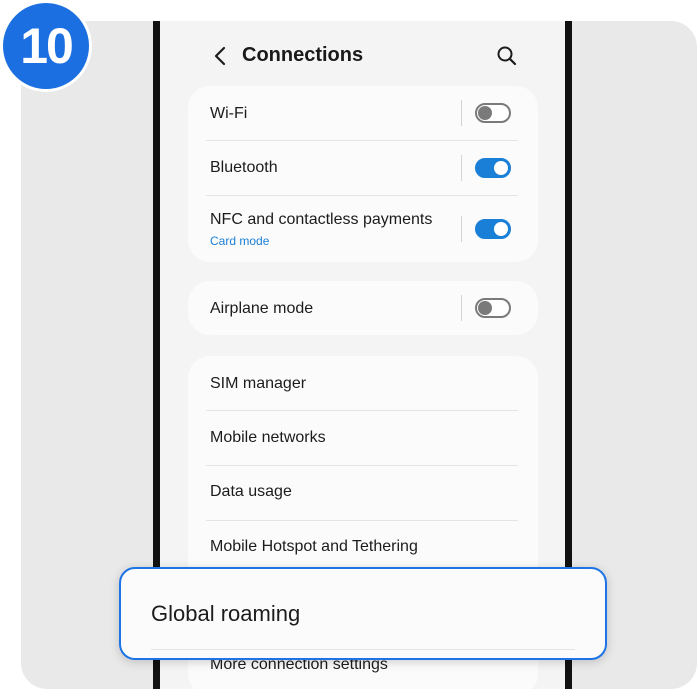 This screenshot has height=689, width=697. What do you see at coordinates (321, 219) in the screenshot?
I see `setting-label: NFC and contactless payments` at bounding box center [321, 219].